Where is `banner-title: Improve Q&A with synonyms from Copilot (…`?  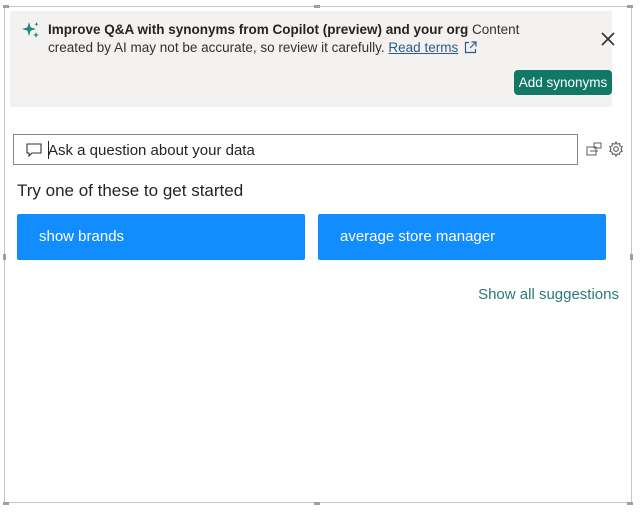
banner-title: Improve Q&A with synonyms from Copilot (… is located at coordinates (258, 29).